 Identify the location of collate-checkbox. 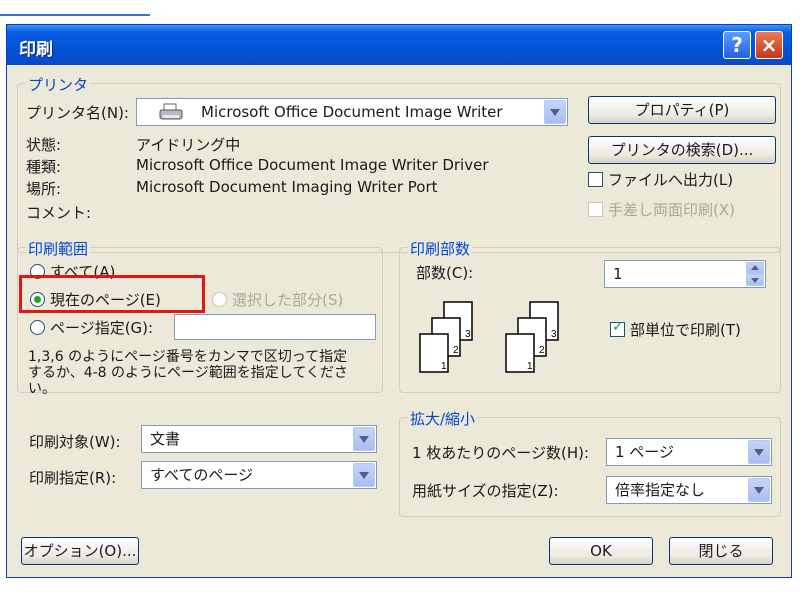
(617, 328).